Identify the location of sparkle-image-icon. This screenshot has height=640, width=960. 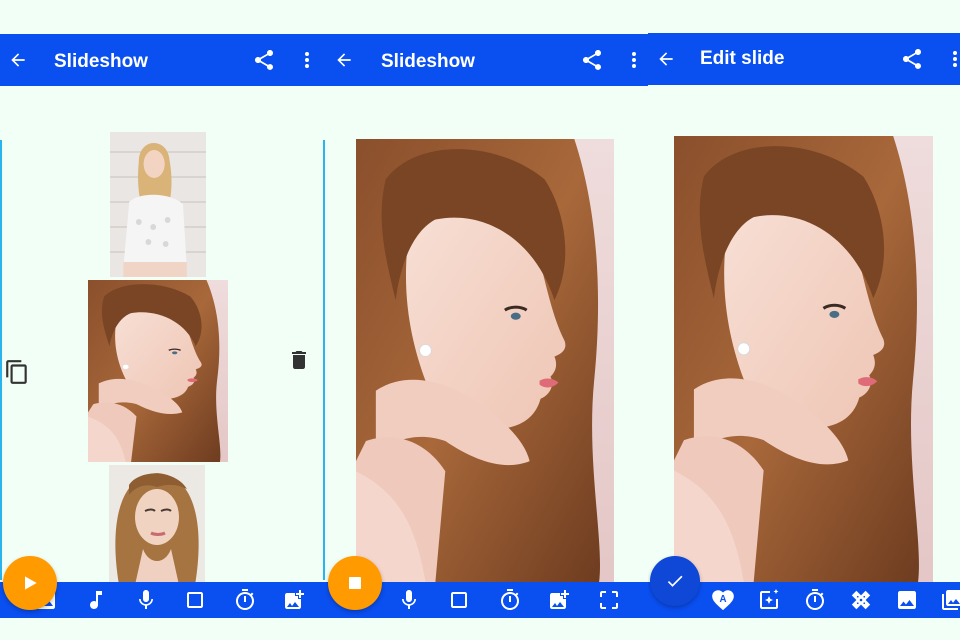
(769, 599).